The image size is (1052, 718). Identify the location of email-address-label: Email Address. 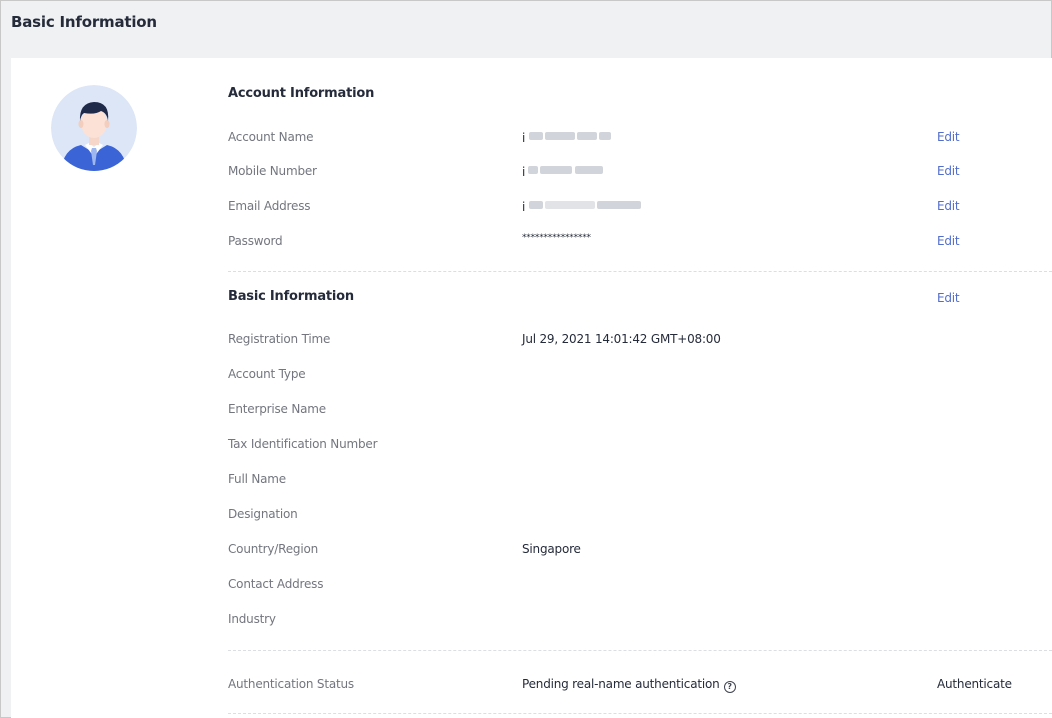
(269, 206).